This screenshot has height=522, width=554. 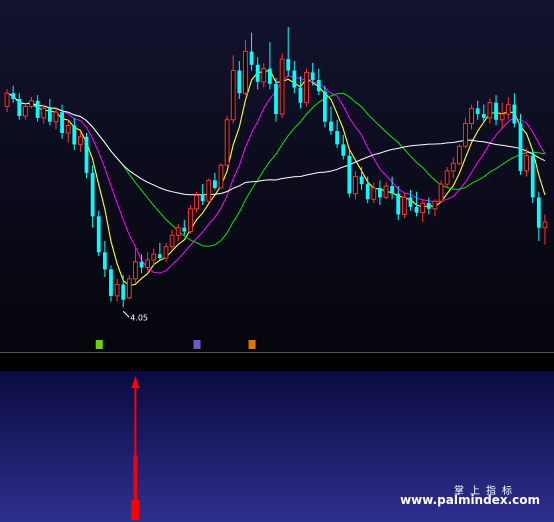 What do you see at coordinates (277, 362) in the screenshot?
I see `panel-gap` at bounding box center [277, 362].